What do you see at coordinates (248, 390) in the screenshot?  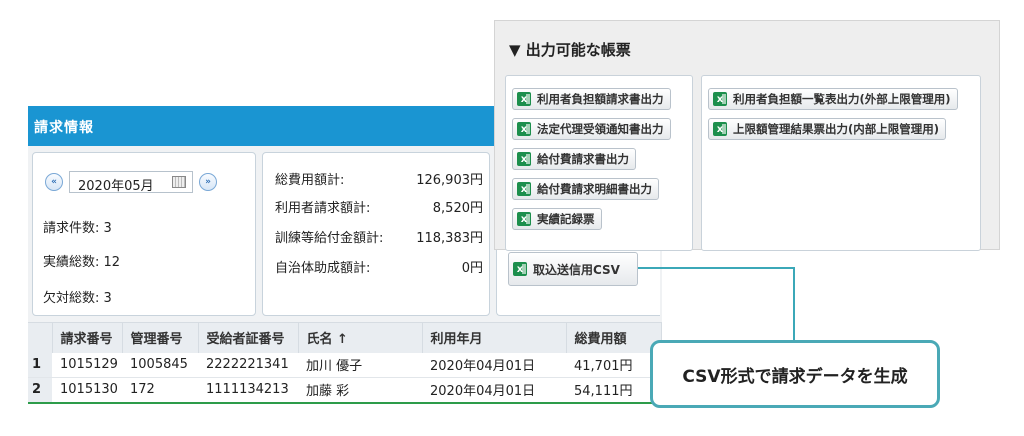 I see `cell: 1111134213` at bounding box center [248, 390].